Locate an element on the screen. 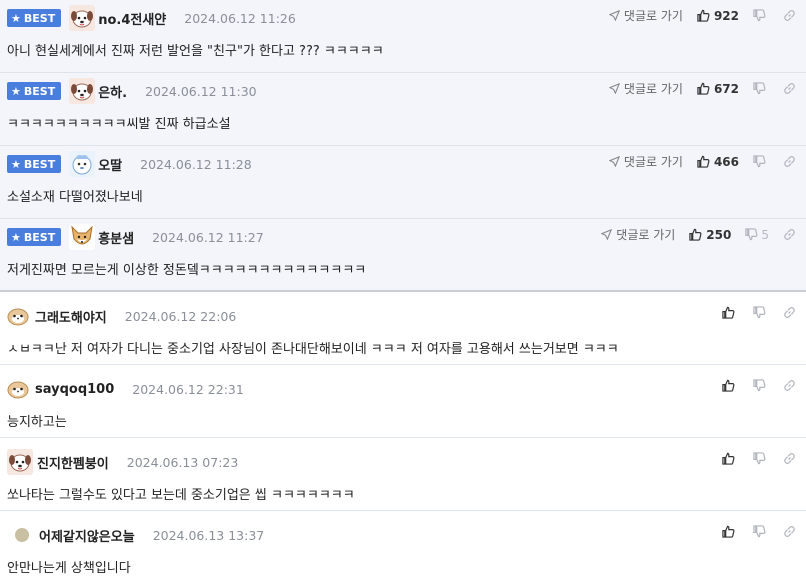  comment-header: sayqoq100 2024.06.12 22:31 is located at coordinates (125, 389).